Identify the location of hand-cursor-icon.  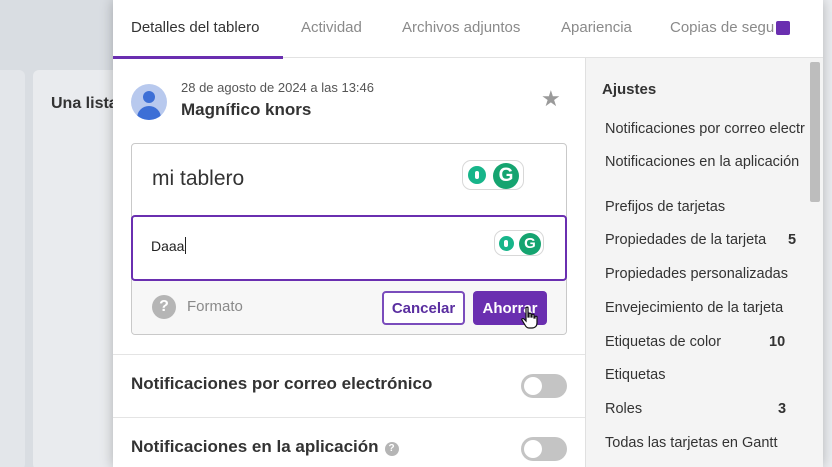
(529, 317).